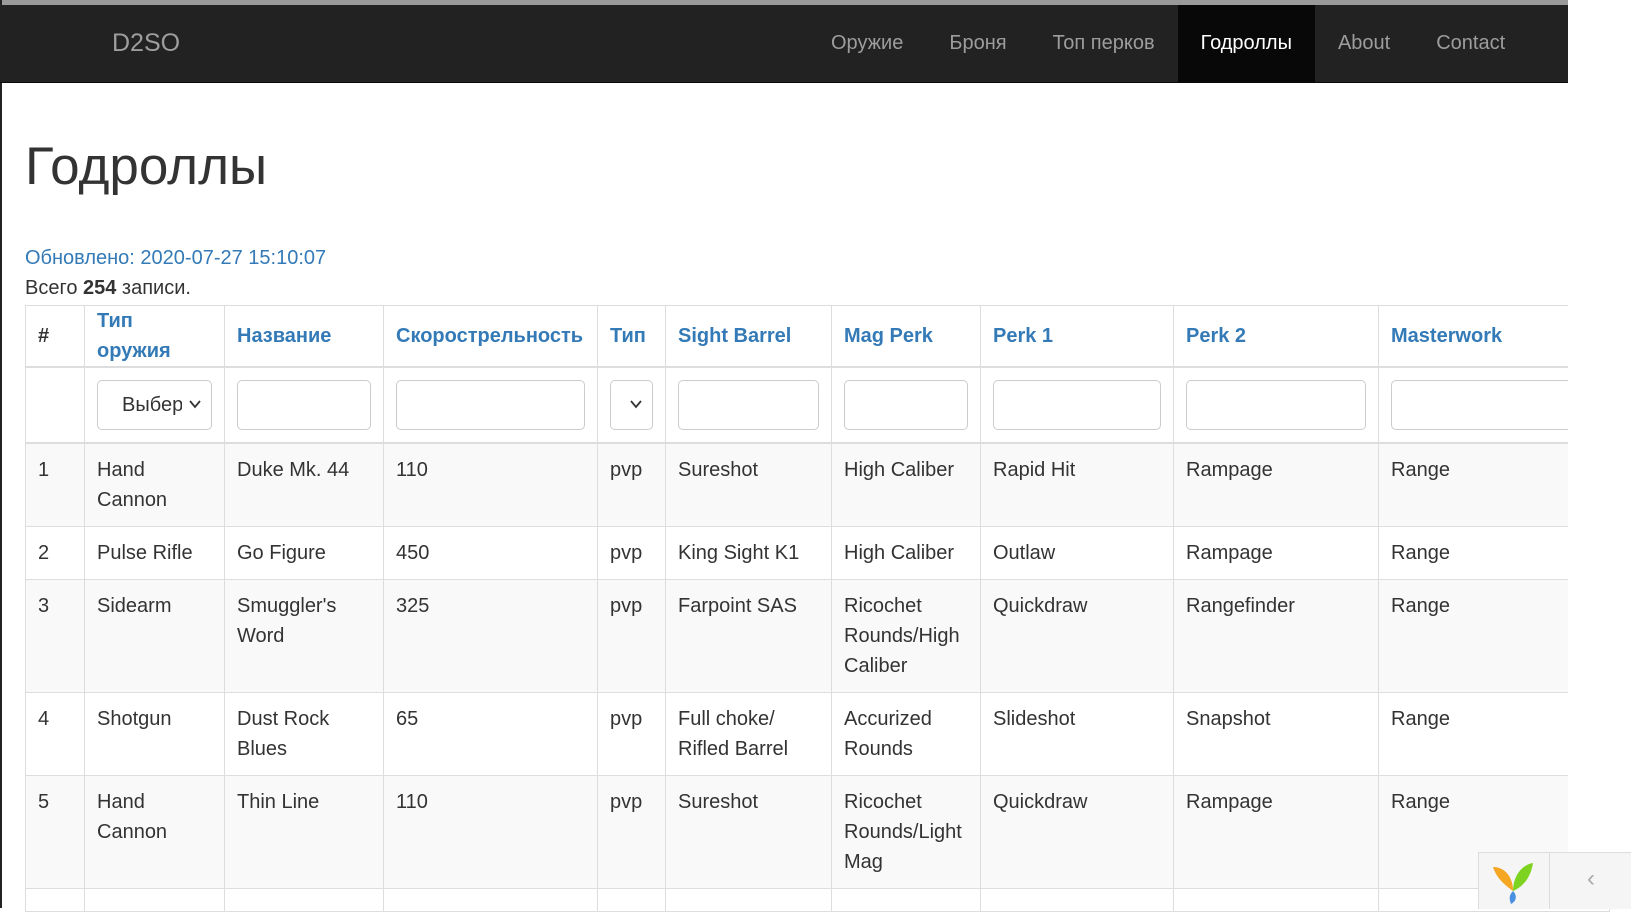 The width and height of the screenshot is (1631, 912). Describe the element at coordinates (906, 900) in the screenshot. I see `cell-mag-perk` at that location.